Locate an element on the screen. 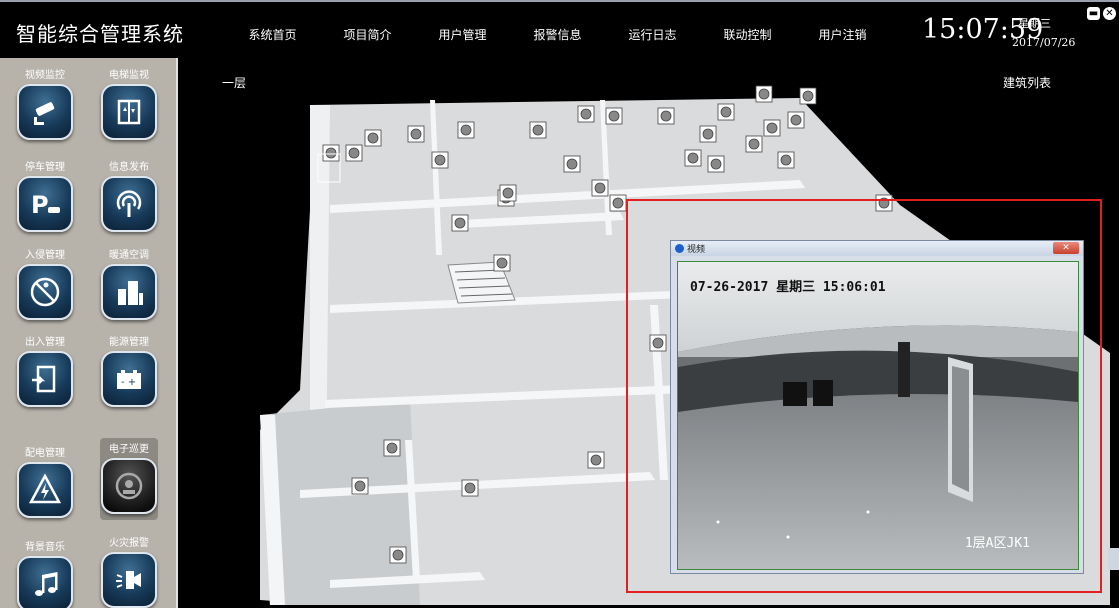 The image size is (1119, 608). nav-alarm-info: 报警信息 is located at coordinates (557, 34).